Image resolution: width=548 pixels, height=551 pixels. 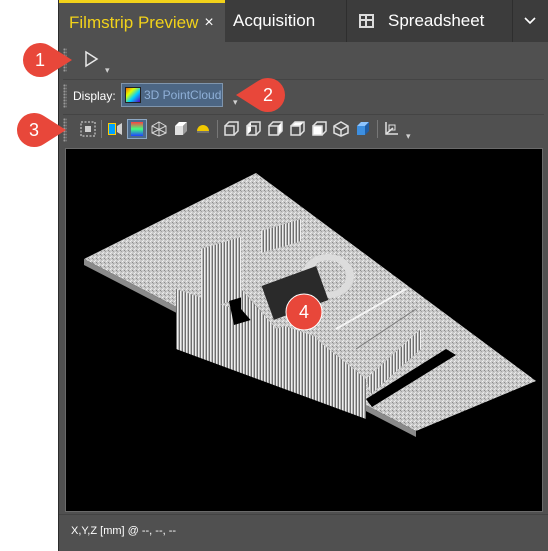 I want to click on divider, so click(x=303, y=114).